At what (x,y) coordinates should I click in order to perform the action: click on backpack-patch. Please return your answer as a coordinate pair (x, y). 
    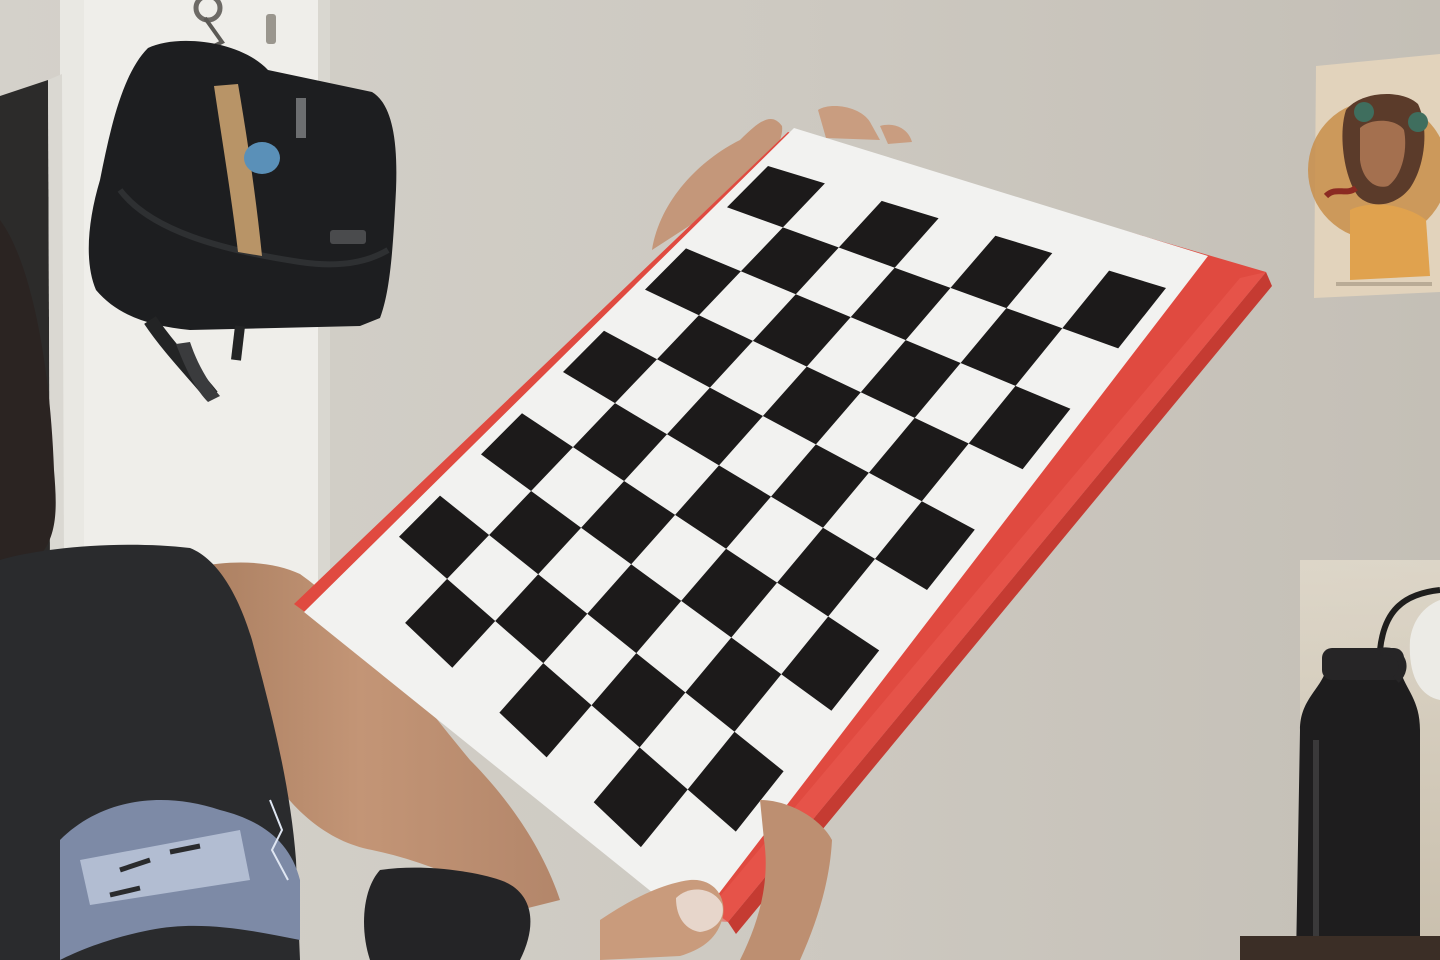
    Looking at the image, I should click on (262, 158).